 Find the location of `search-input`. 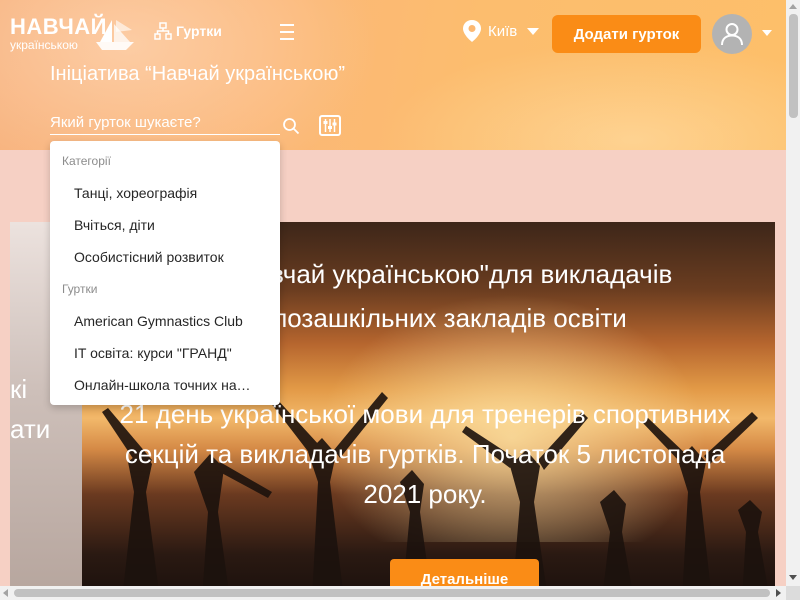

search-input is located at coordinates (165, 122).